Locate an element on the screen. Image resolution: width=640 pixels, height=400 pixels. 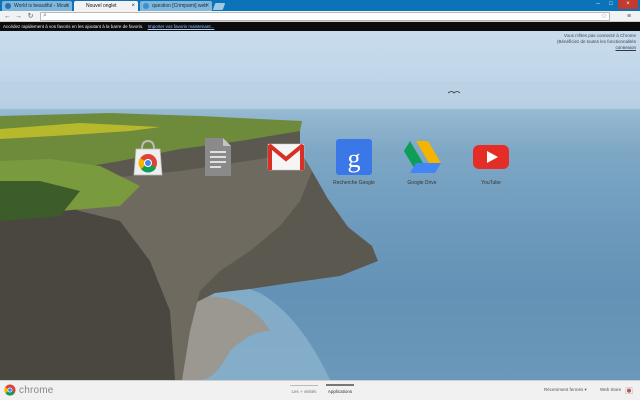
chrome-wordmark: chrome is located at coordinates (36, 390).